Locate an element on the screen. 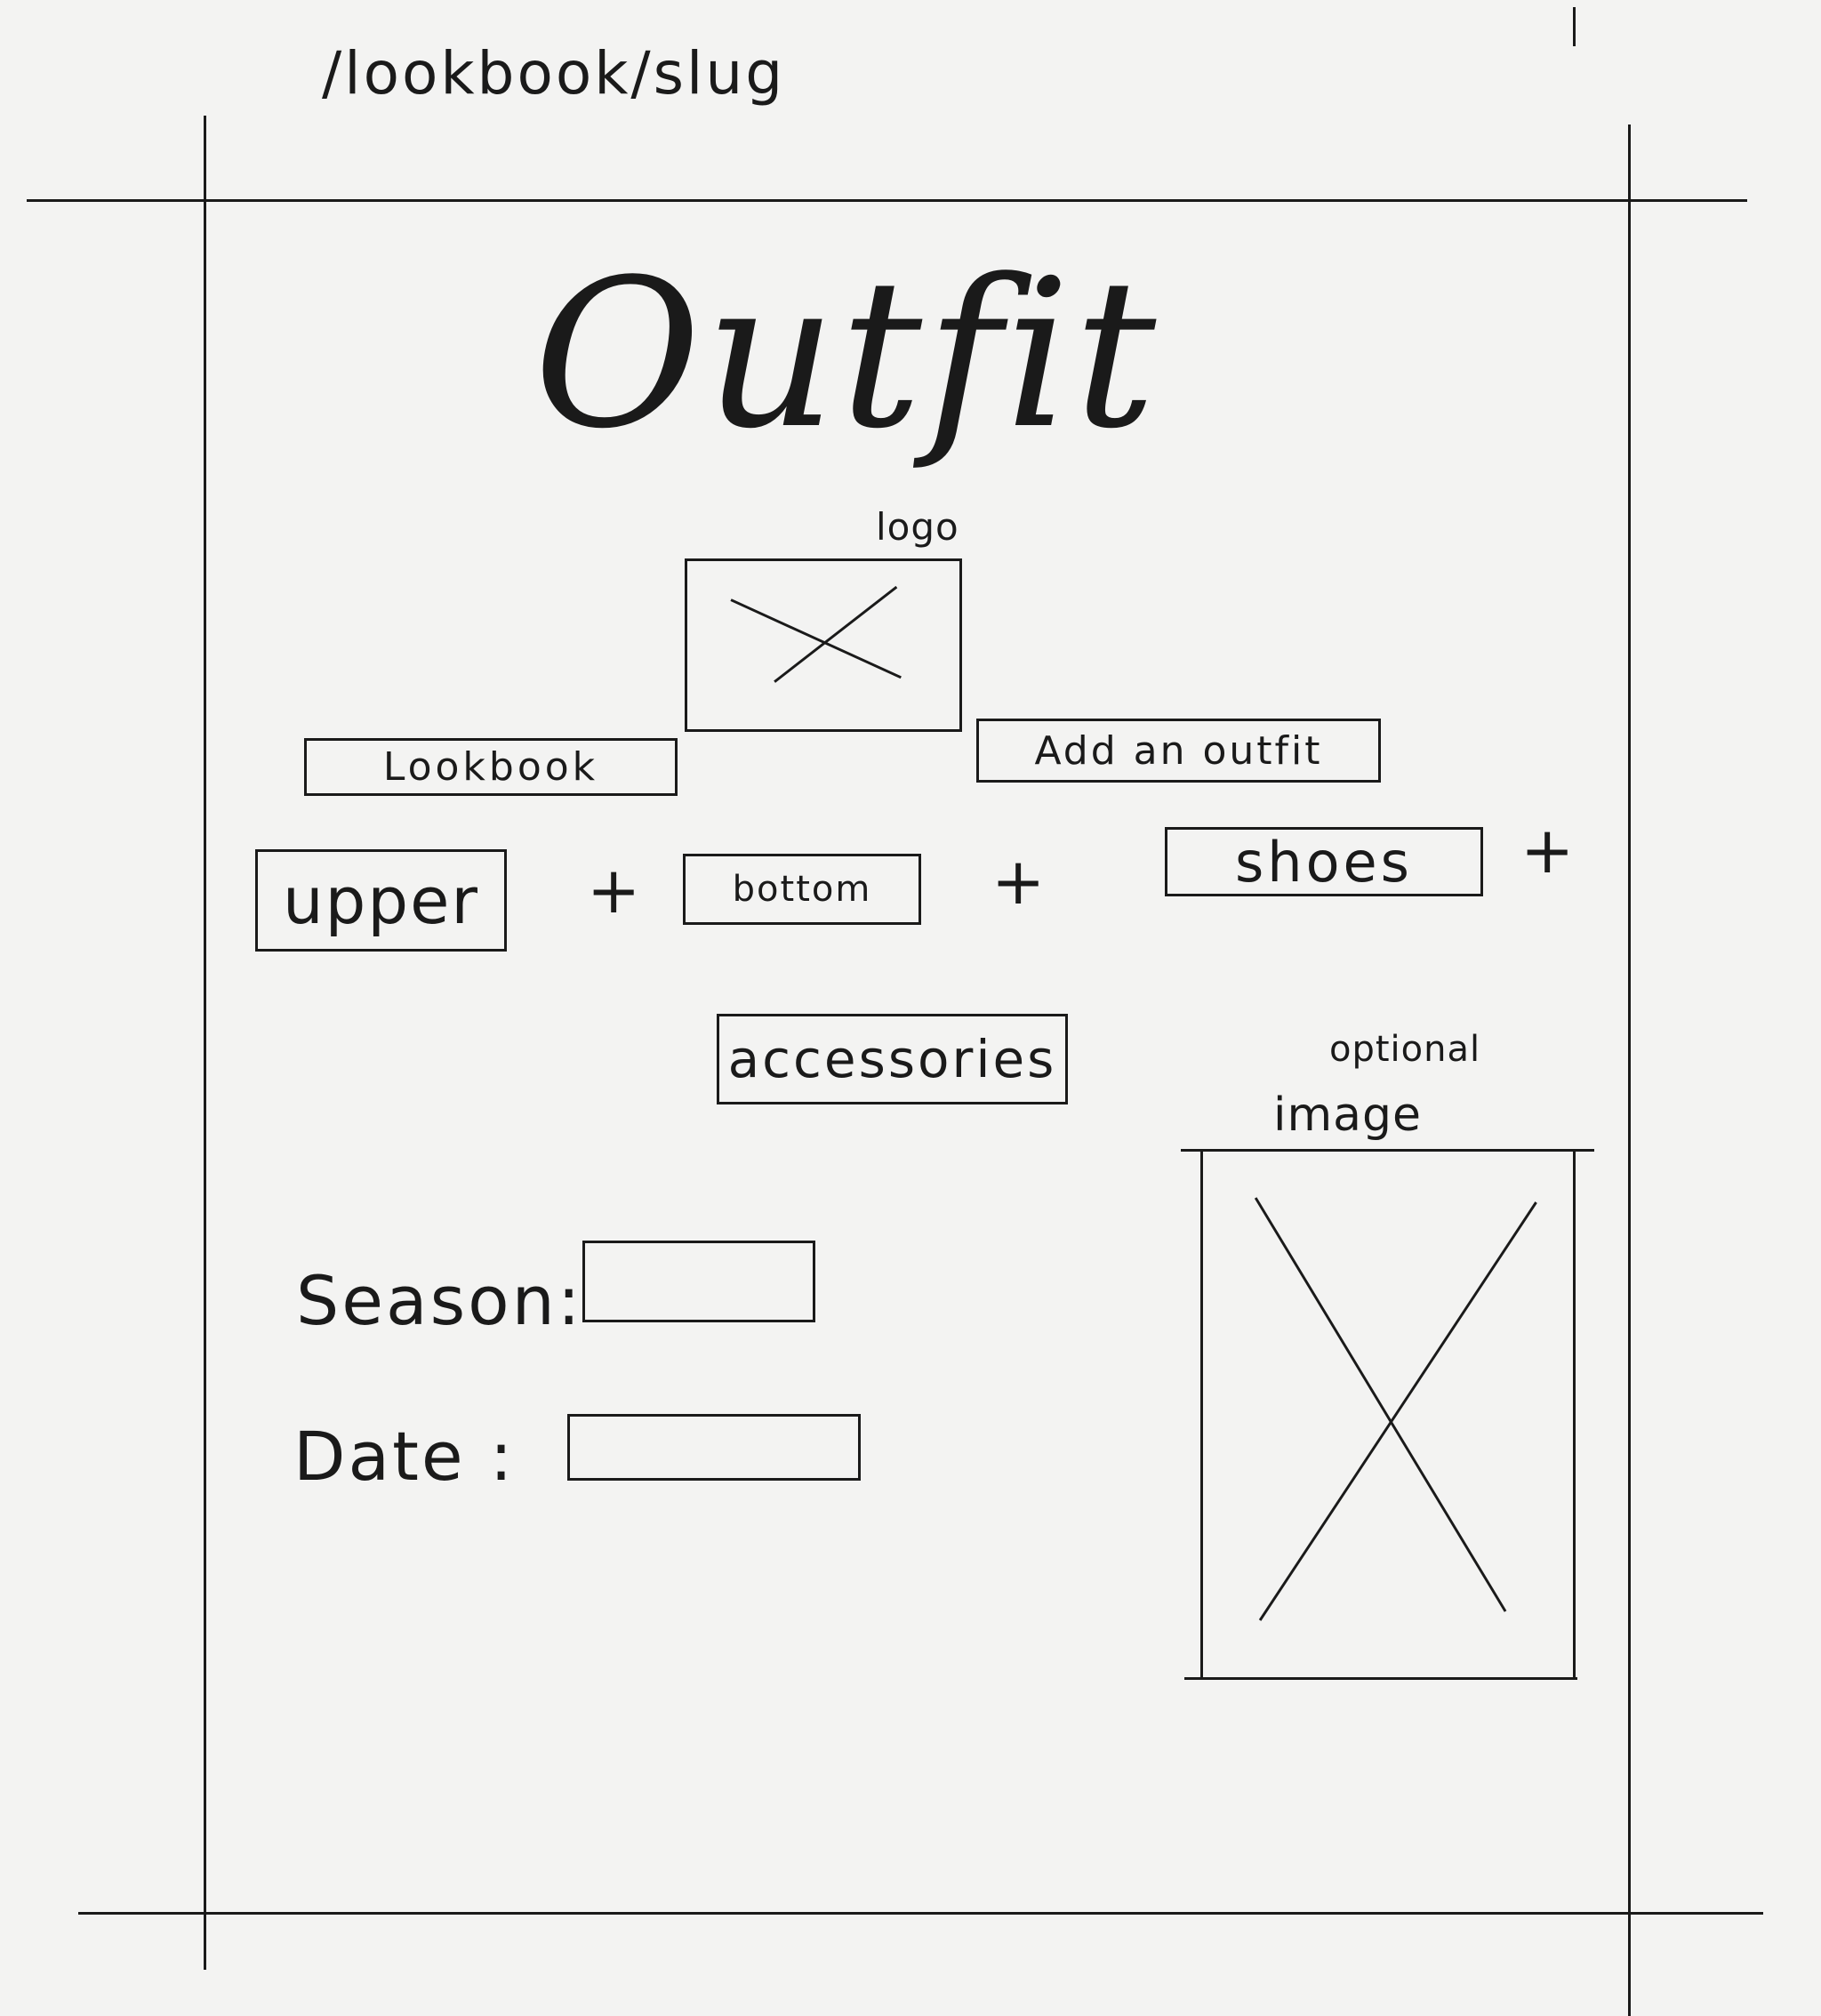 The height and width of the screenshot is (2016, 1821). date-label: Date : is located at coordinates (404, 1456).